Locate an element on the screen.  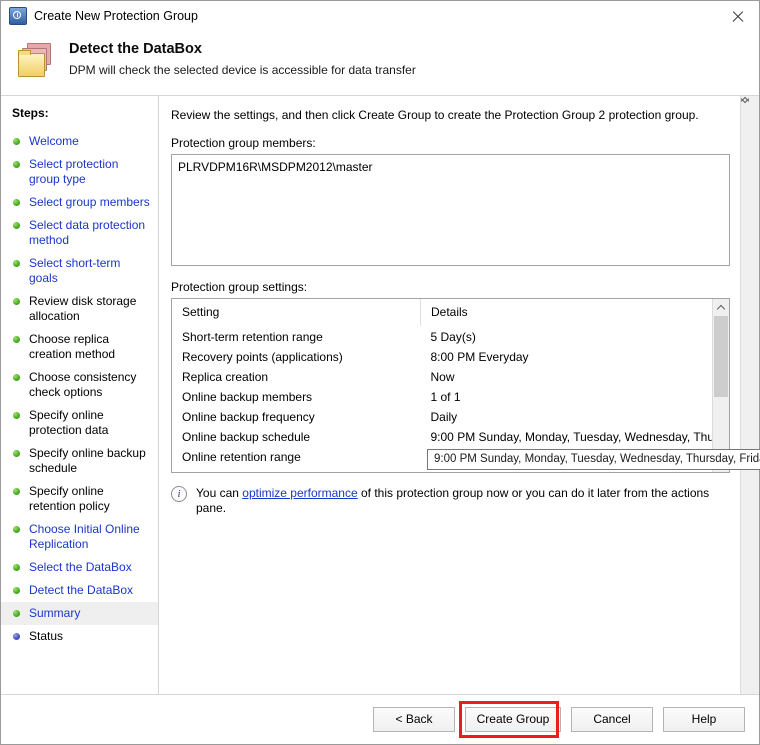
dialog-footer: < Back Create Group Cancel Help is located at coordinates (380, 719).